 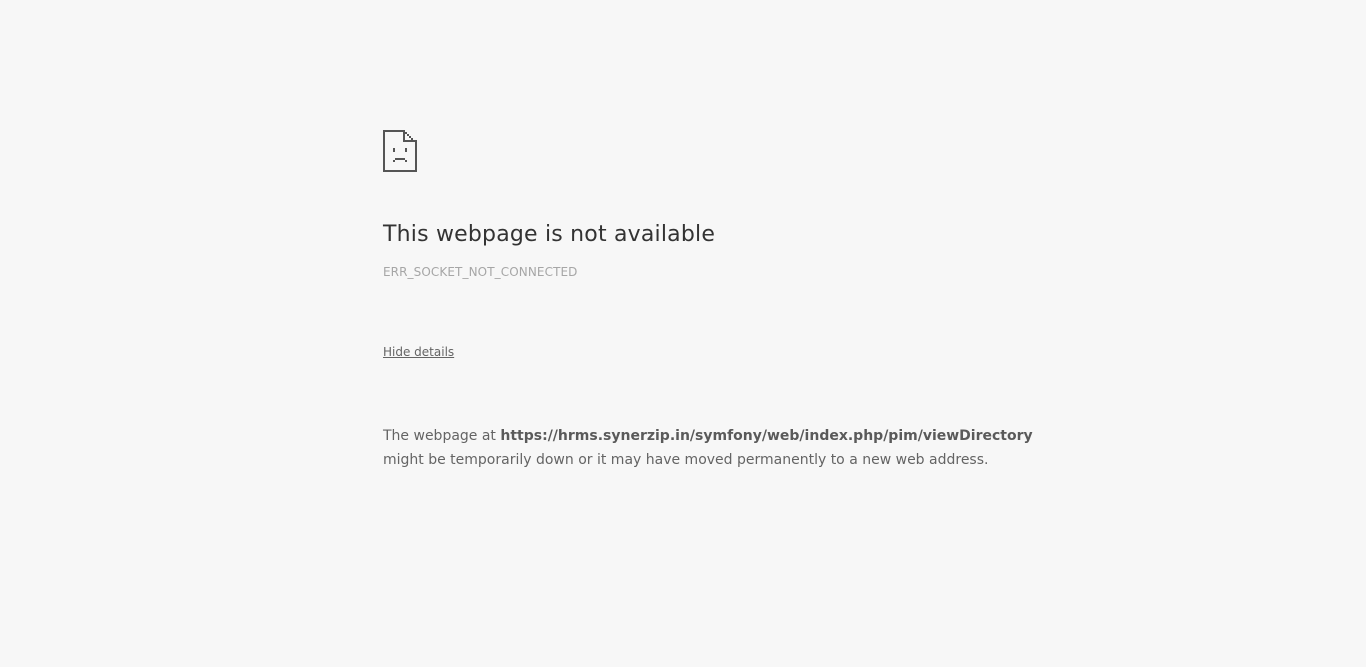 I want to click on sad-page-icon, so click(x=400, y=151).